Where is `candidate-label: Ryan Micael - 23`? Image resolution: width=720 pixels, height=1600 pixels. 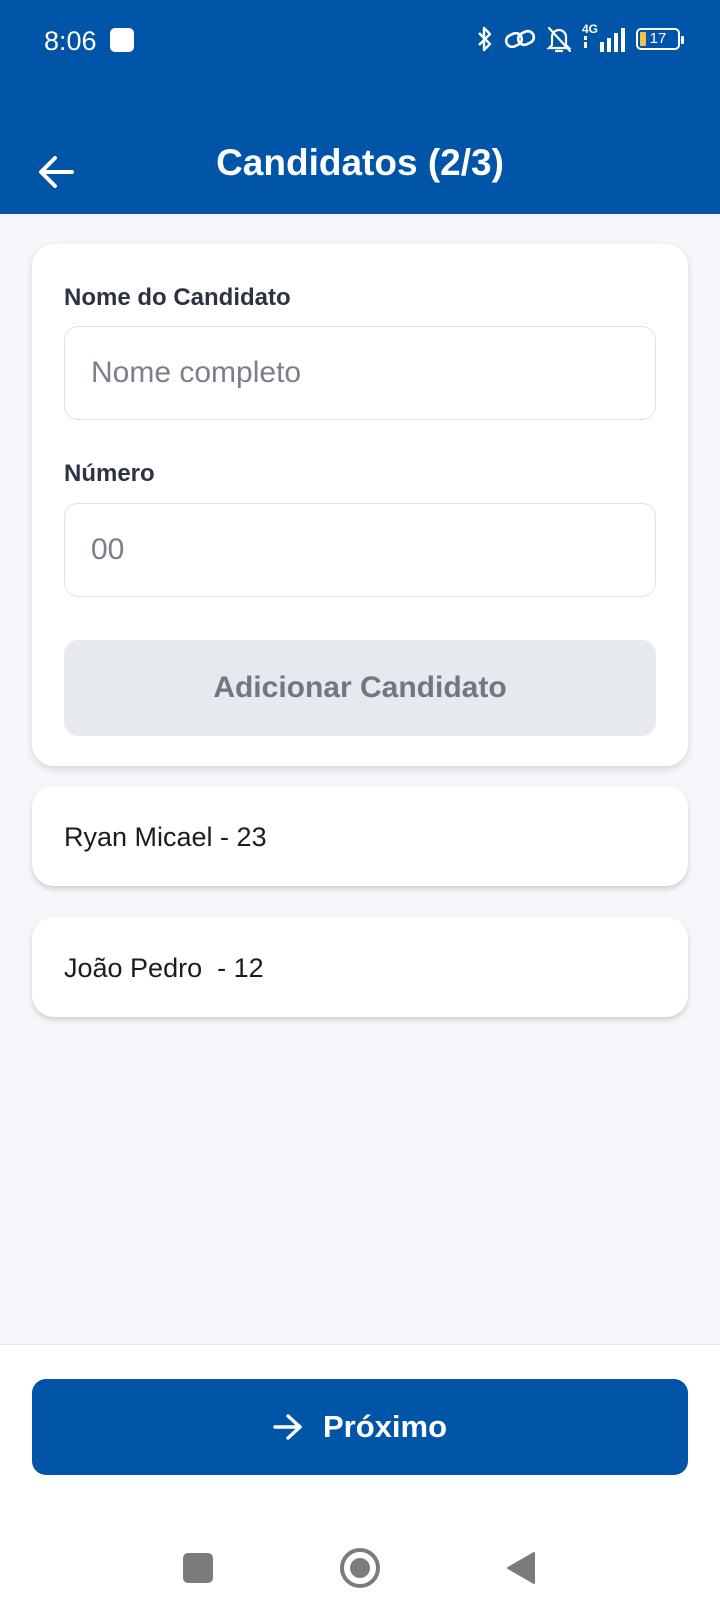
candidate-label: Ryan Micael - 23 is located at coordinates (165, 837).